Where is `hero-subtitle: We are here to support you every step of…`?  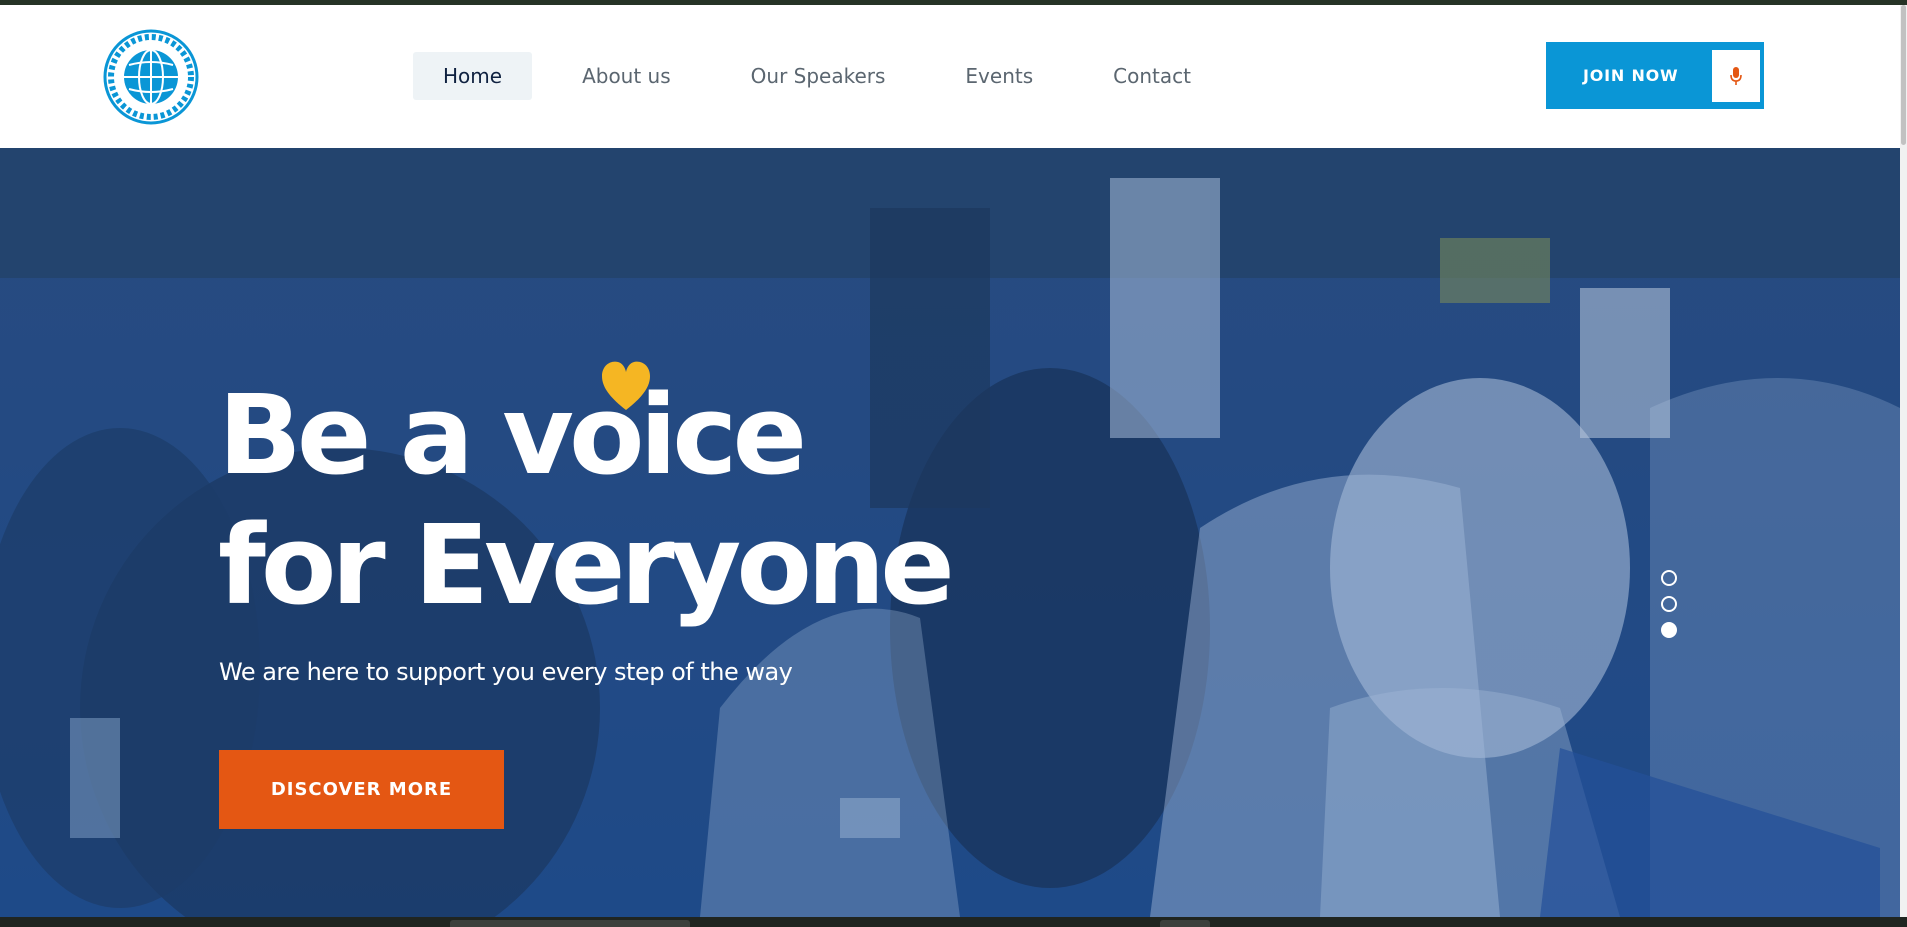
hero-subtitle: We are here to support you every step of… is located at coordinates (506, 672).